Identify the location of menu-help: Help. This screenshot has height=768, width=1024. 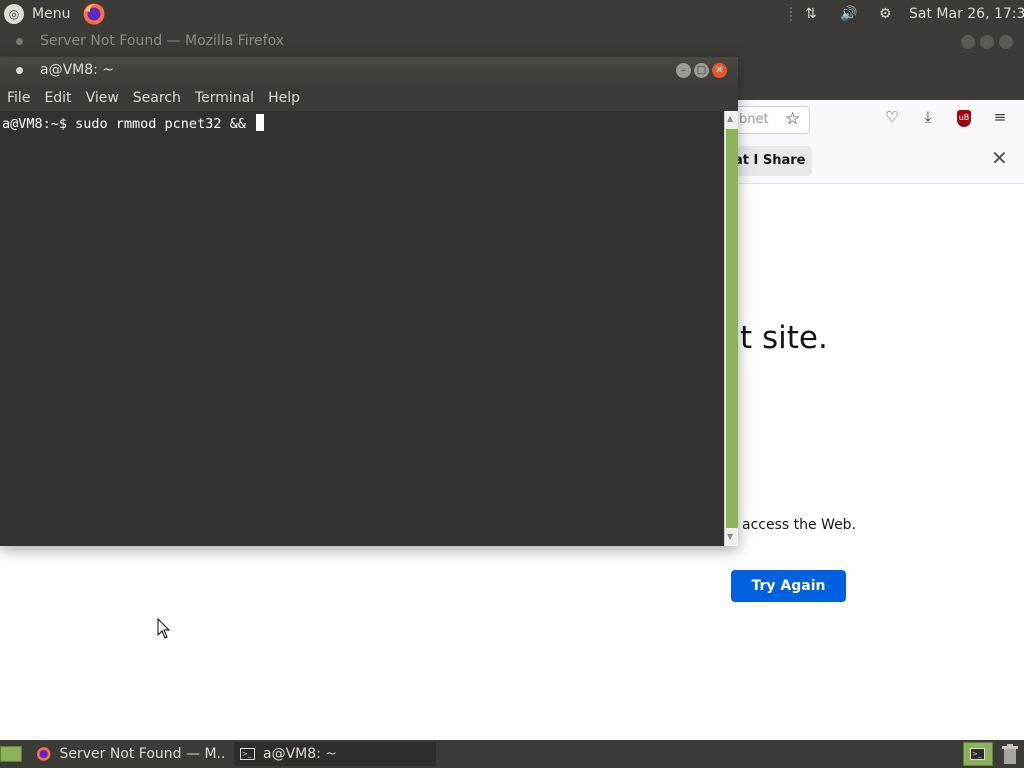
(284, 98).